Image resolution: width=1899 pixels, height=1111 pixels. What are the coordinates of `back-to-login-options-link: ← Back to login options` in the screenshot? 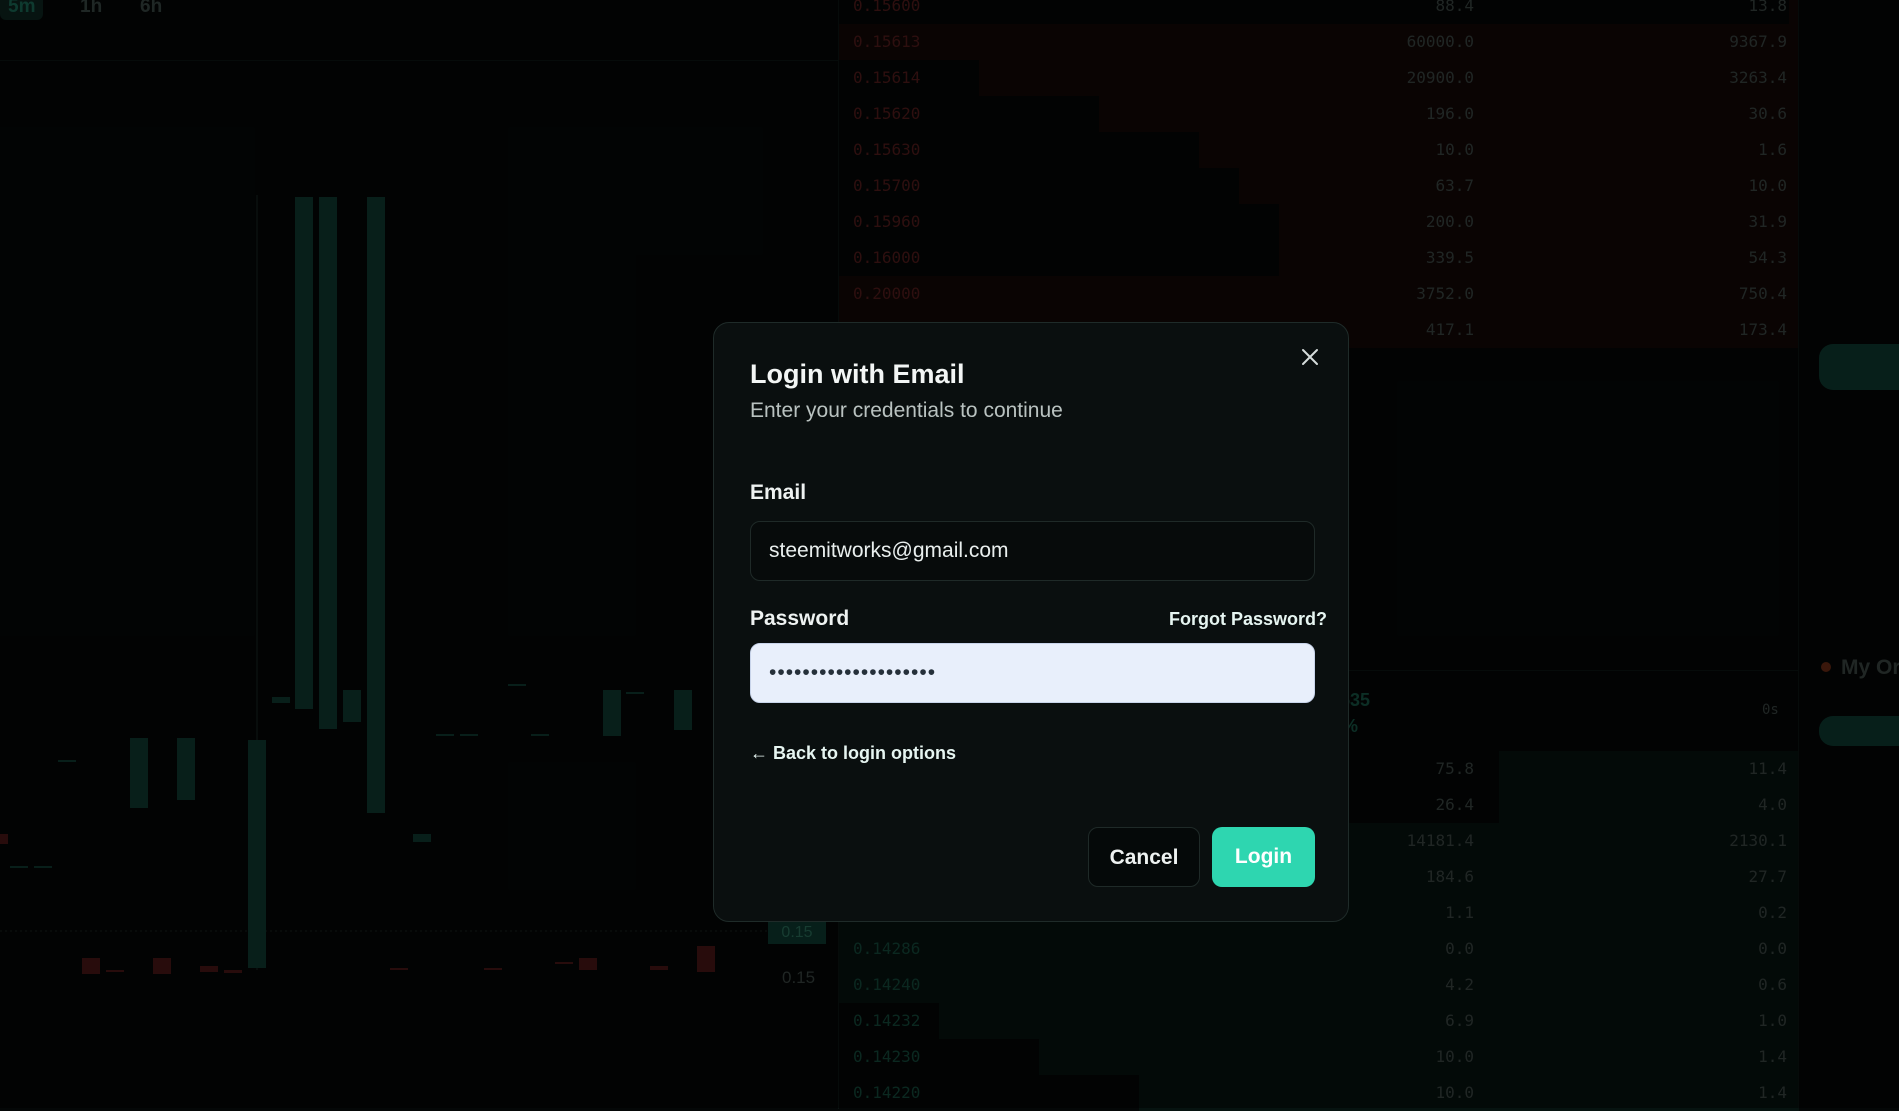 It's located at (853, 753).